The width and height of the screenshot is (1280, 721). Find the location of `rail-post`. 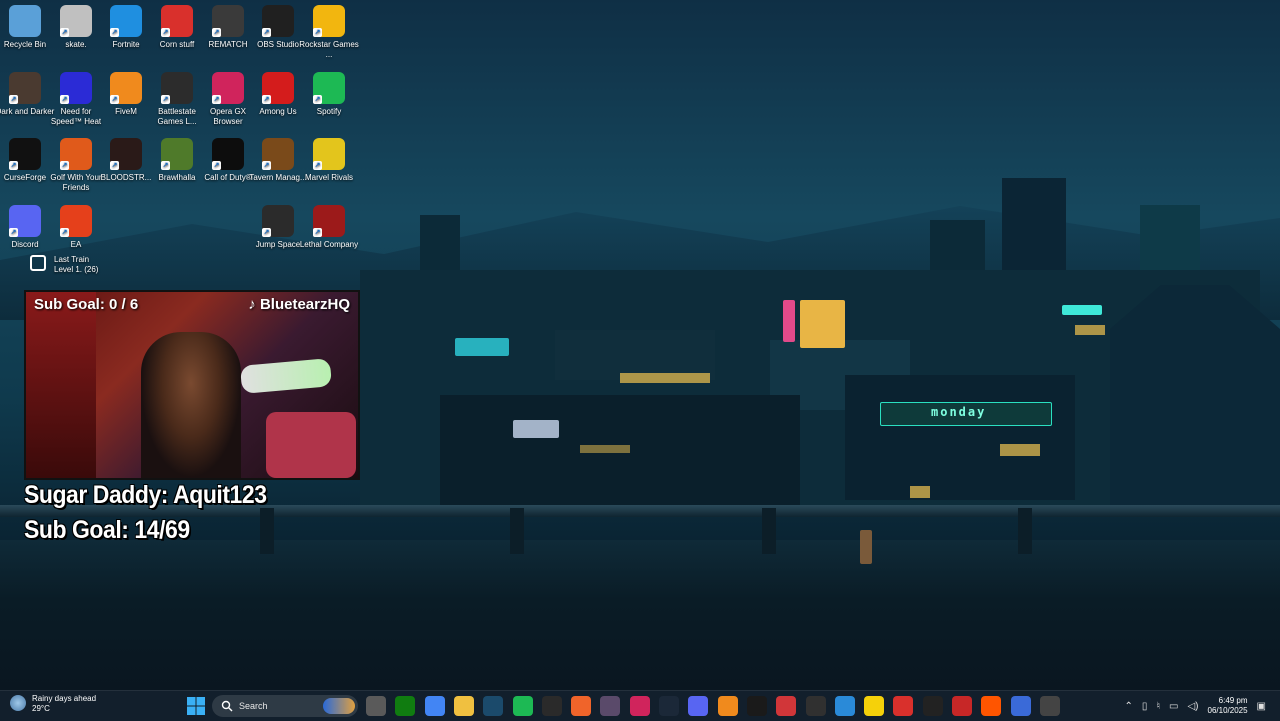

rail-post is located at coordinates (517, 531).